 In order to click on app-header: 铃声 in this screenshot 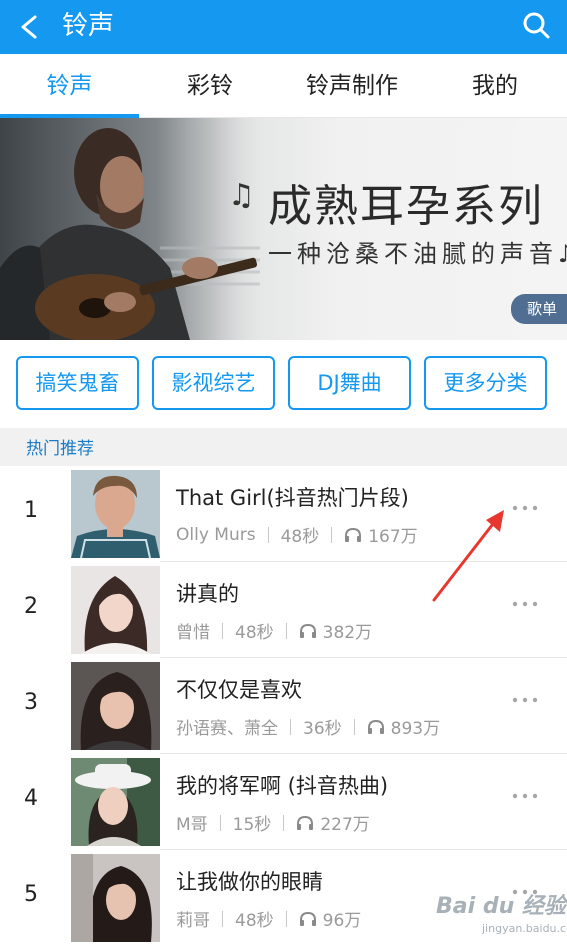, I will do `click(283, 27)`.